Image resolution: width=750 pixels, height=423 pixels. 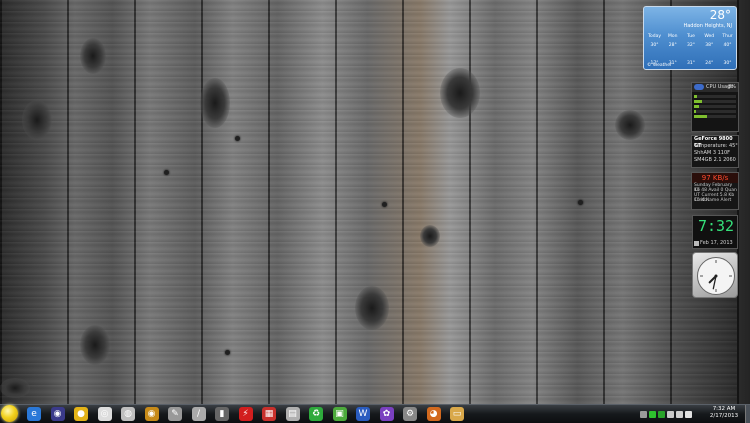 I want to click on cpu-core-bars, so click(x=715, y=106).